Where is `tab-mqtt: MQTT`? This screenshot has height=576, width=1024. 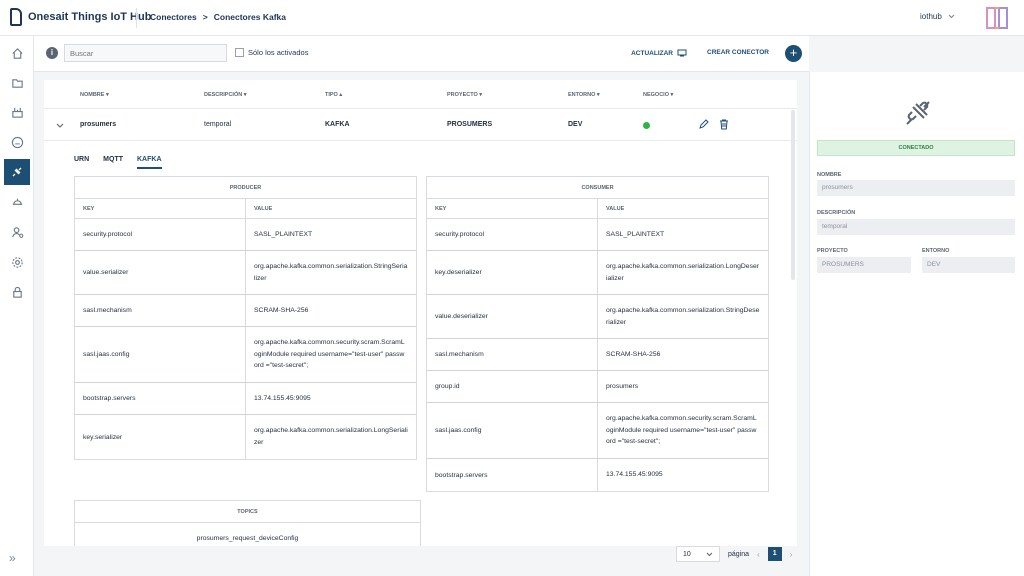
tab-mqtt: MQTT is located at coordinates (113, 162).